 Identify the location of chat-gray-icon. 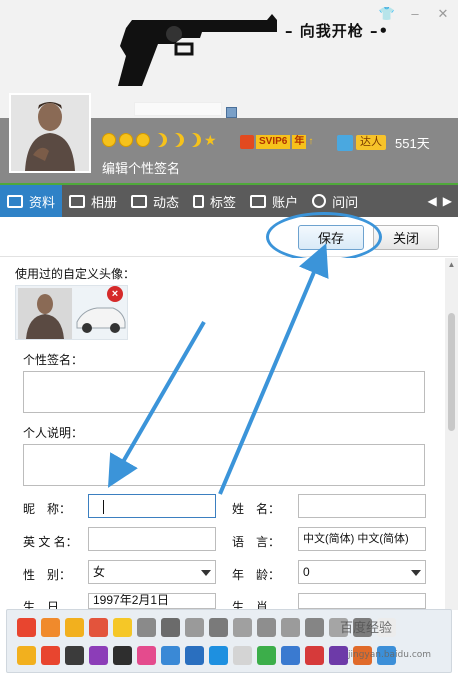
(266, 627).